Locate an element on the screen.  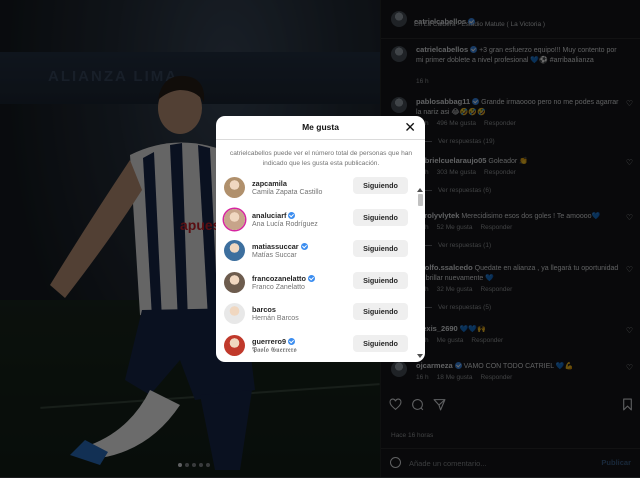
liker-username-line: francozanelatto is located at coordinates (283, 278).